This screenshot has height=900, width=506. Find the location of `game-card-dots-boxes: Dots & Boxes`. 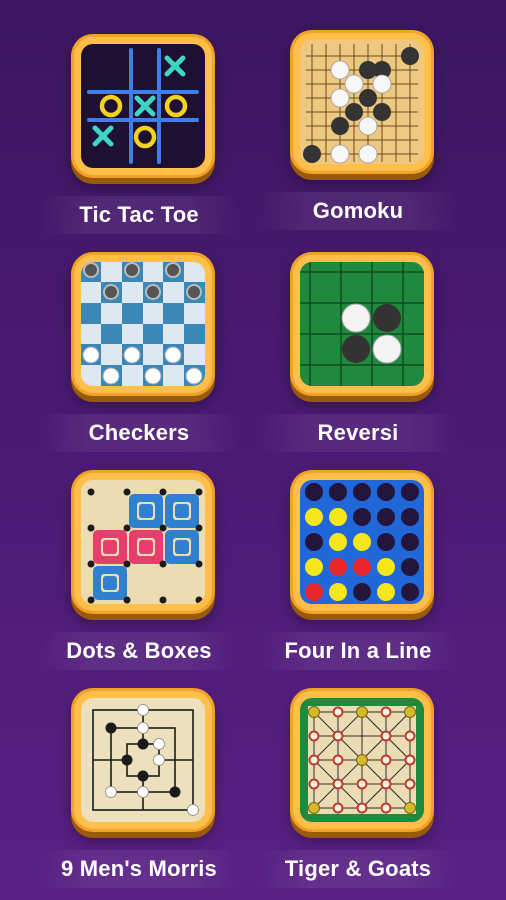

game-card-dots-boxes: Dots & Boxes is located at coordinates (139, 575).